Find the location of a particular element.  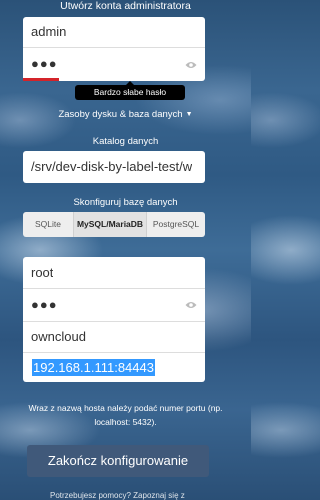

admin-password-value: ●●● is located at coordinates (44, 63).